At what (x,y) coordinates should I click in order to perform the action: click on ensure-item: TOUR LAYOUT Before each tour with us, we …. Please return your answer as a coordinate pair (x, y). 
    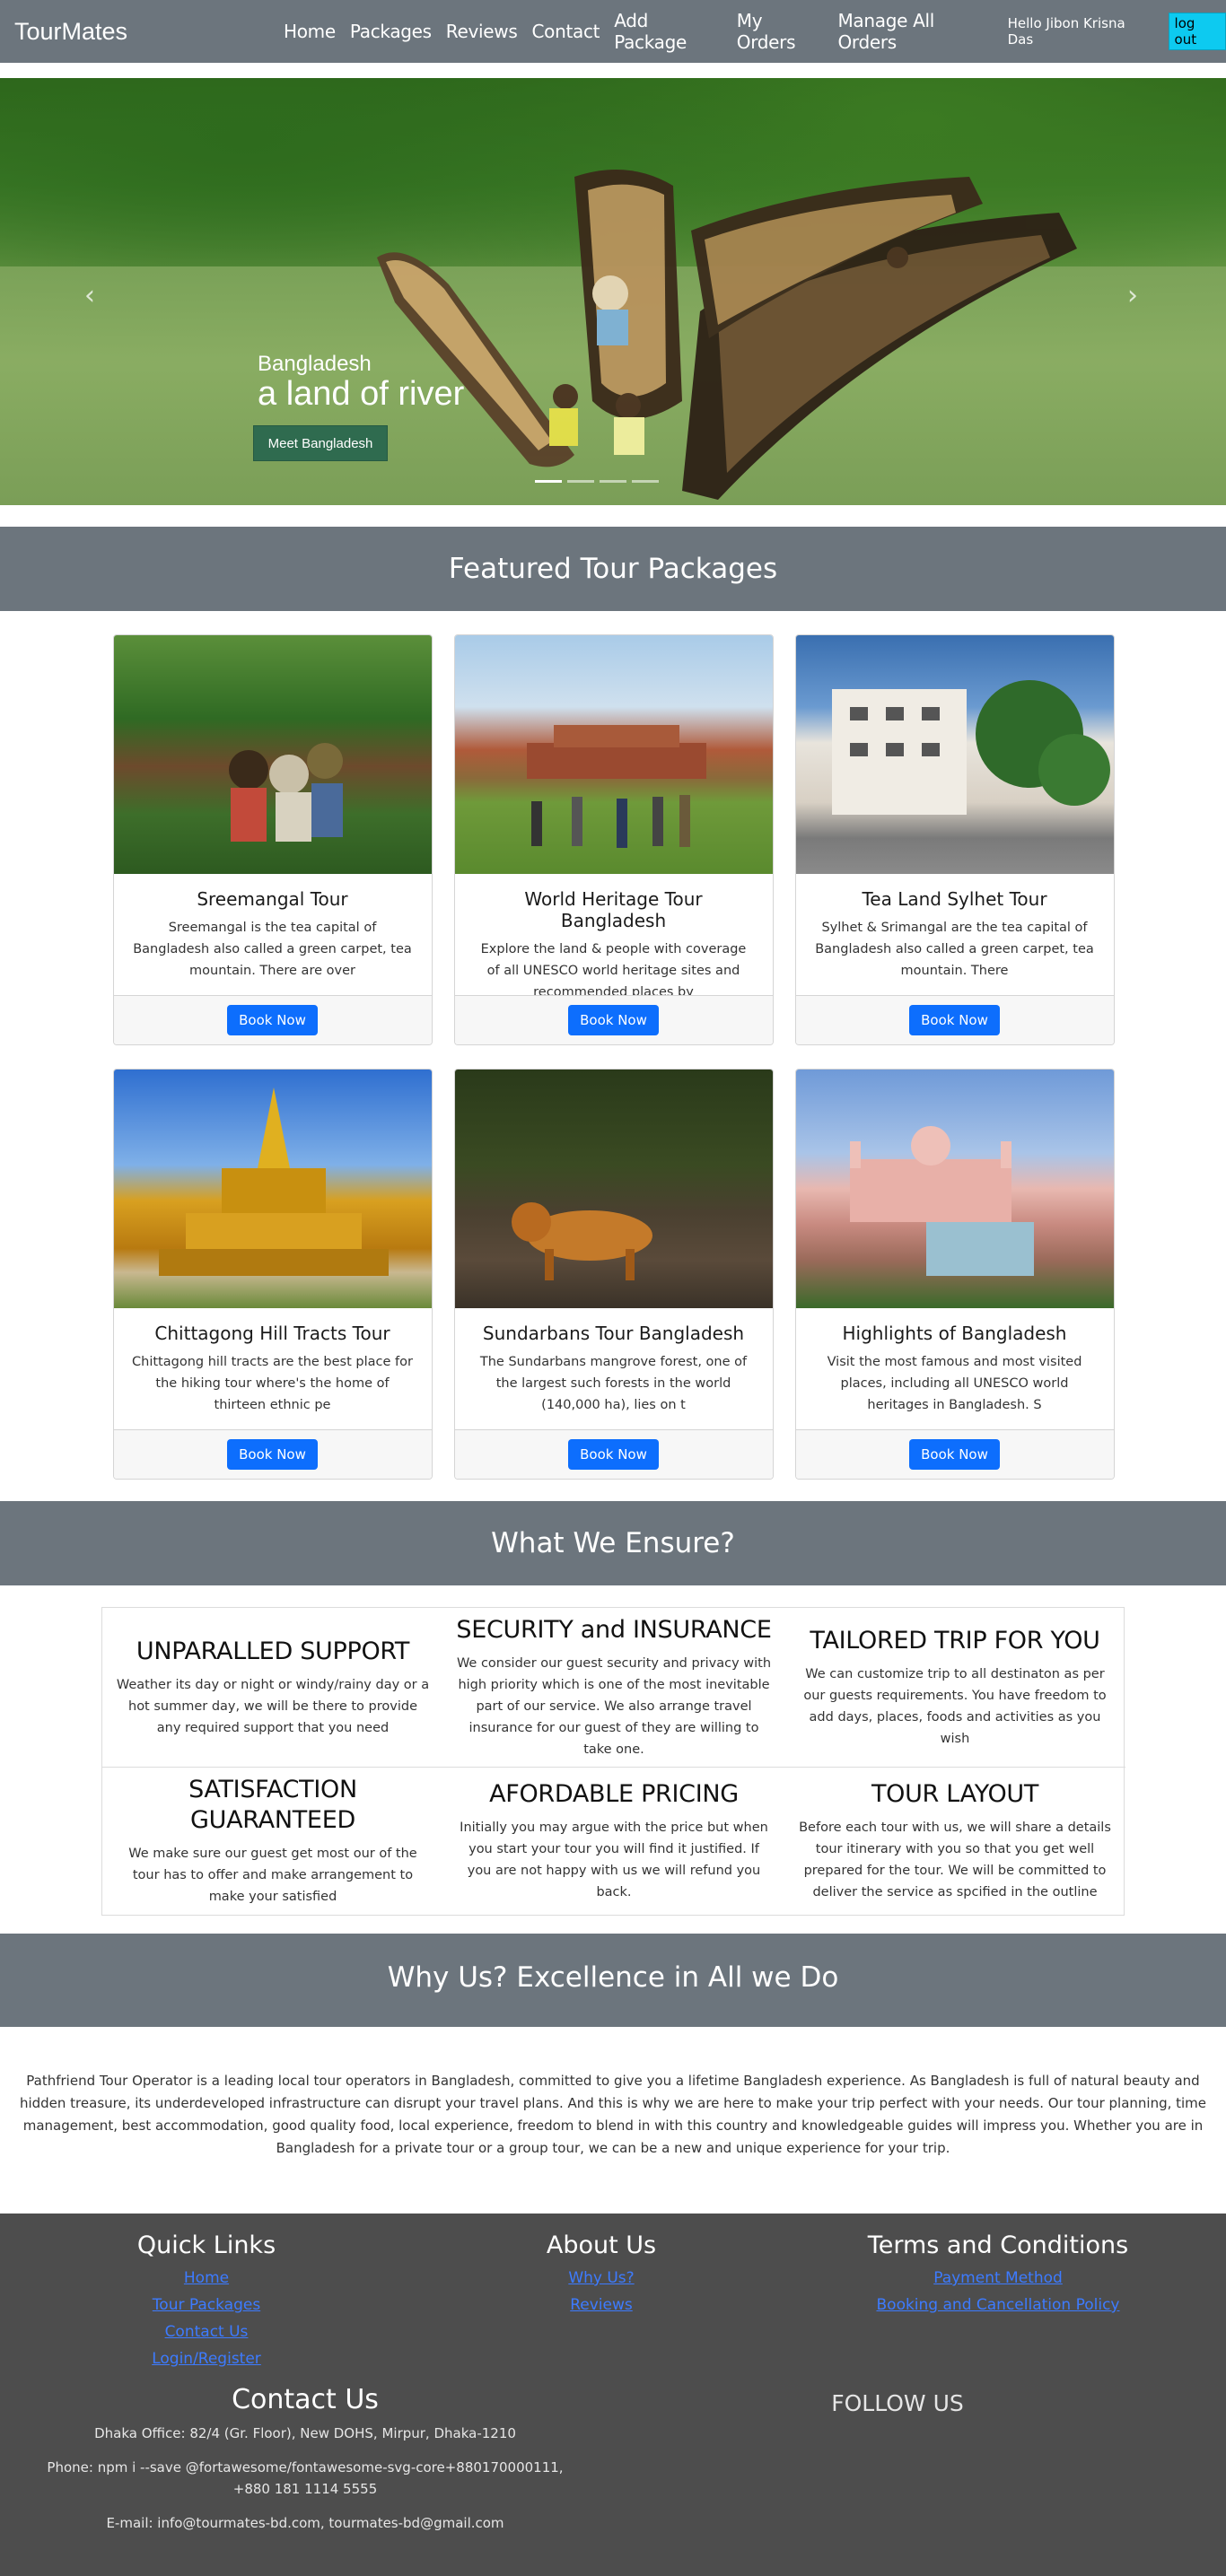
    Looking at the image, I should click on (955, 1842).